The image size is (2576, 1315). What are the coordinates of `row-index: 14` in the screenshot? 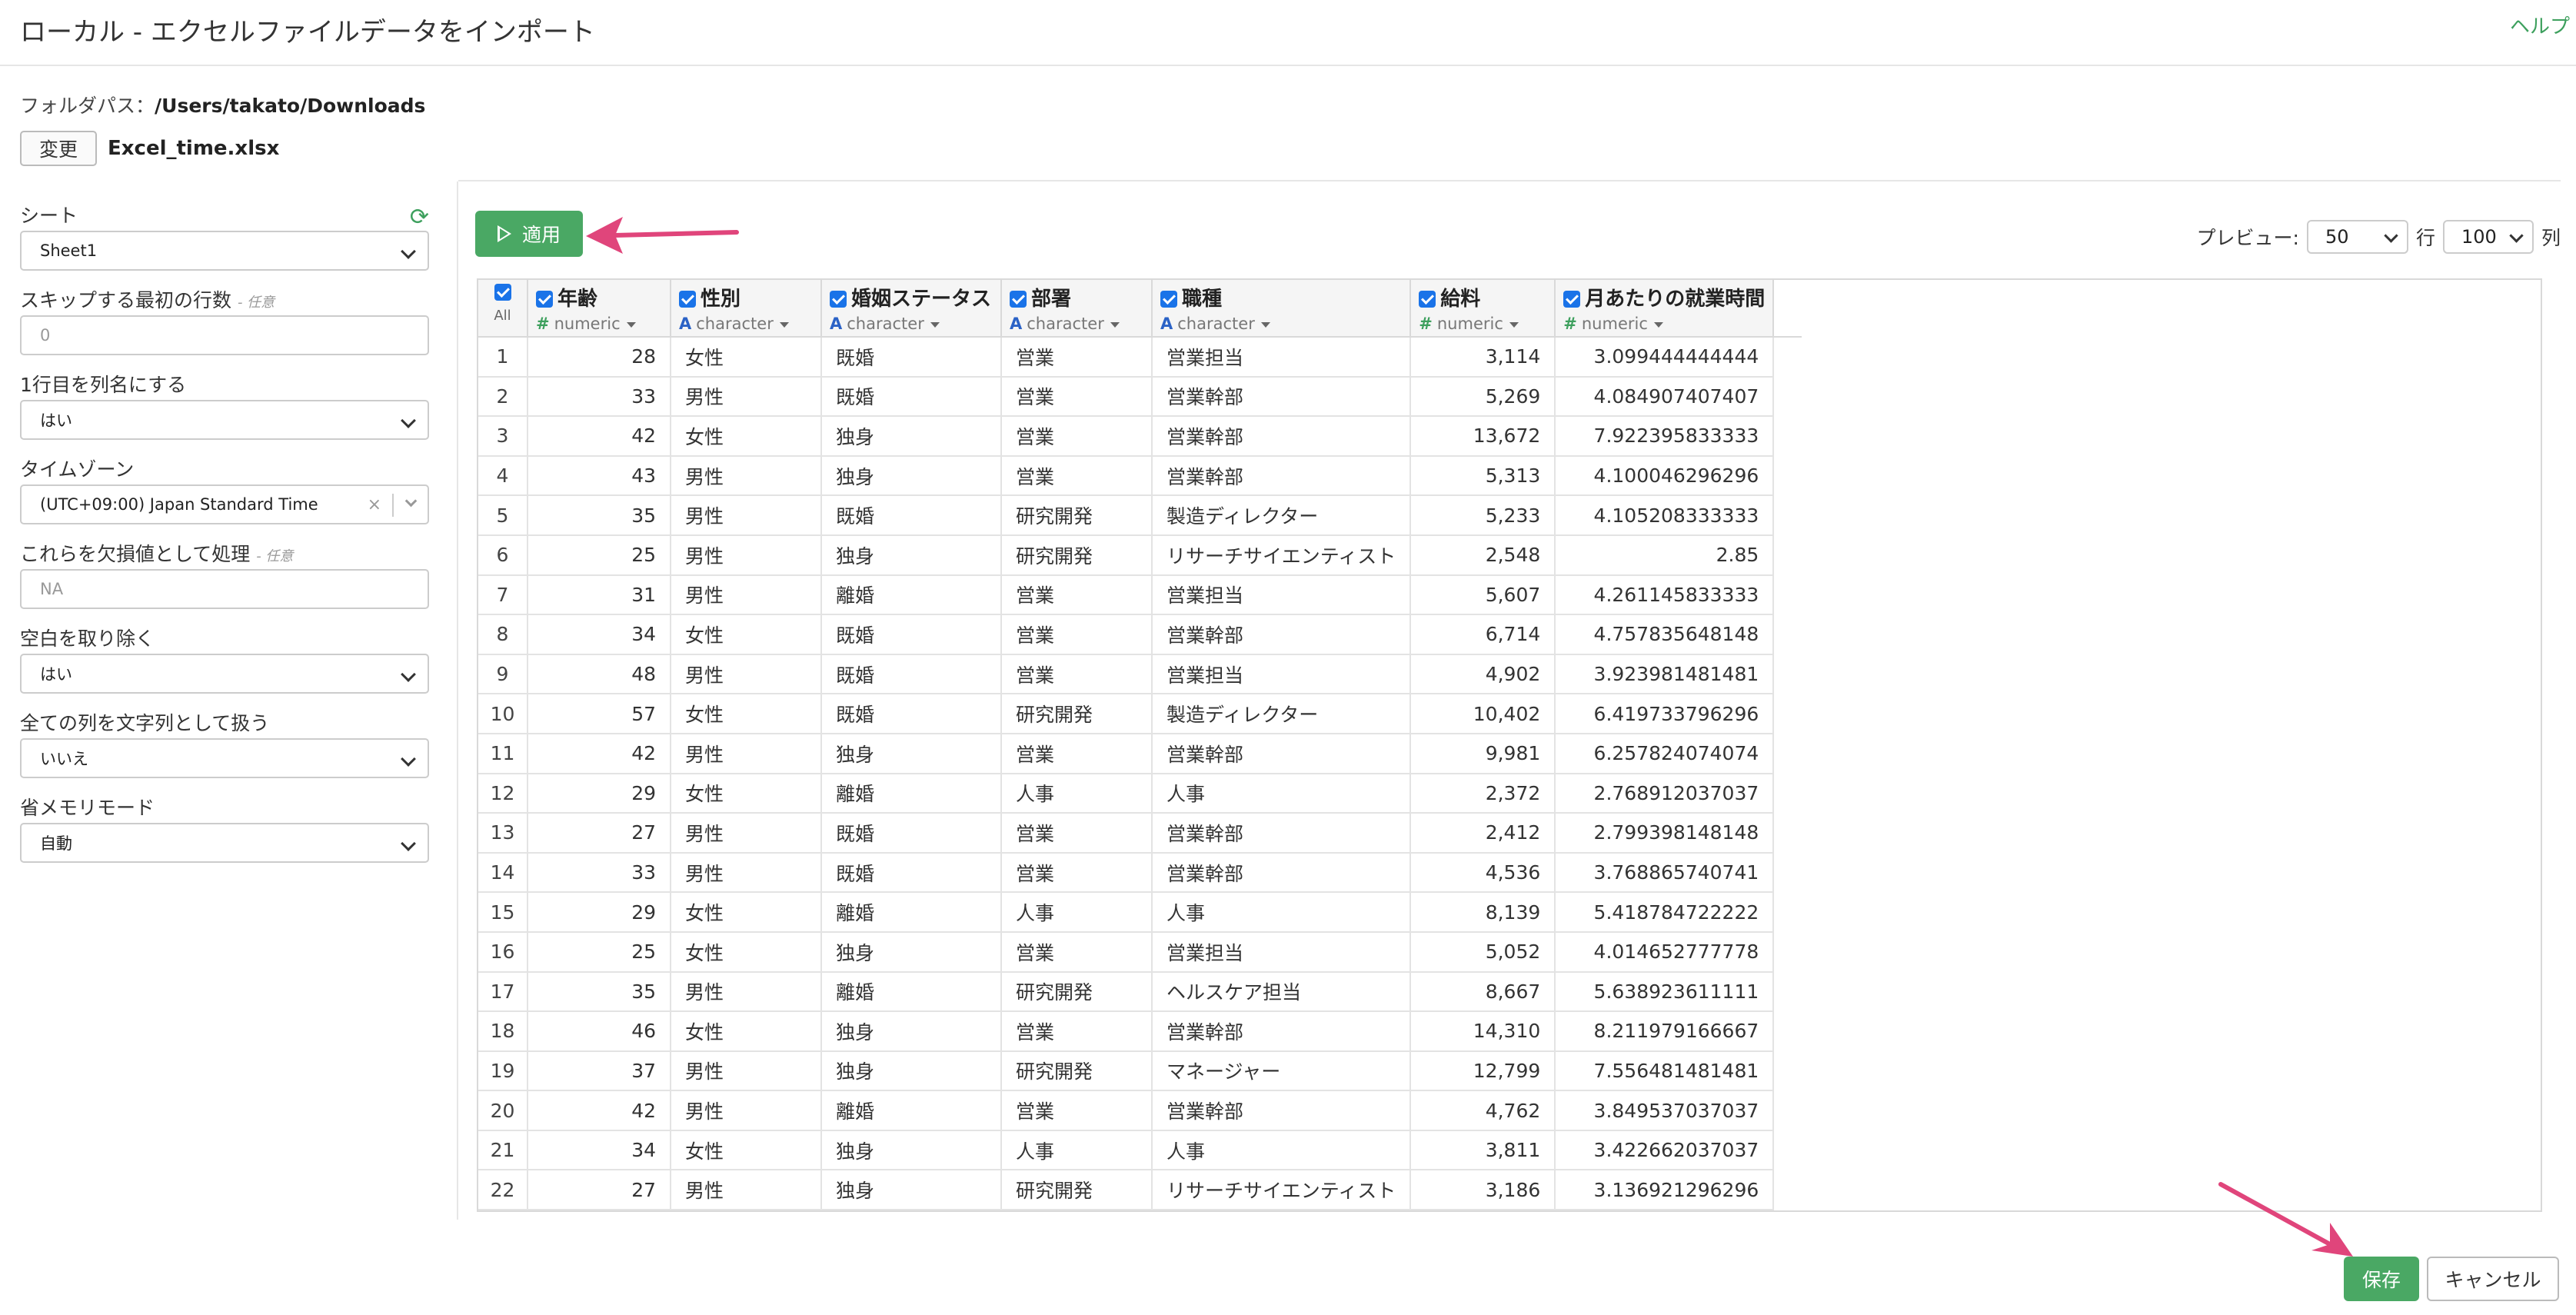 It's located at (503, 873).